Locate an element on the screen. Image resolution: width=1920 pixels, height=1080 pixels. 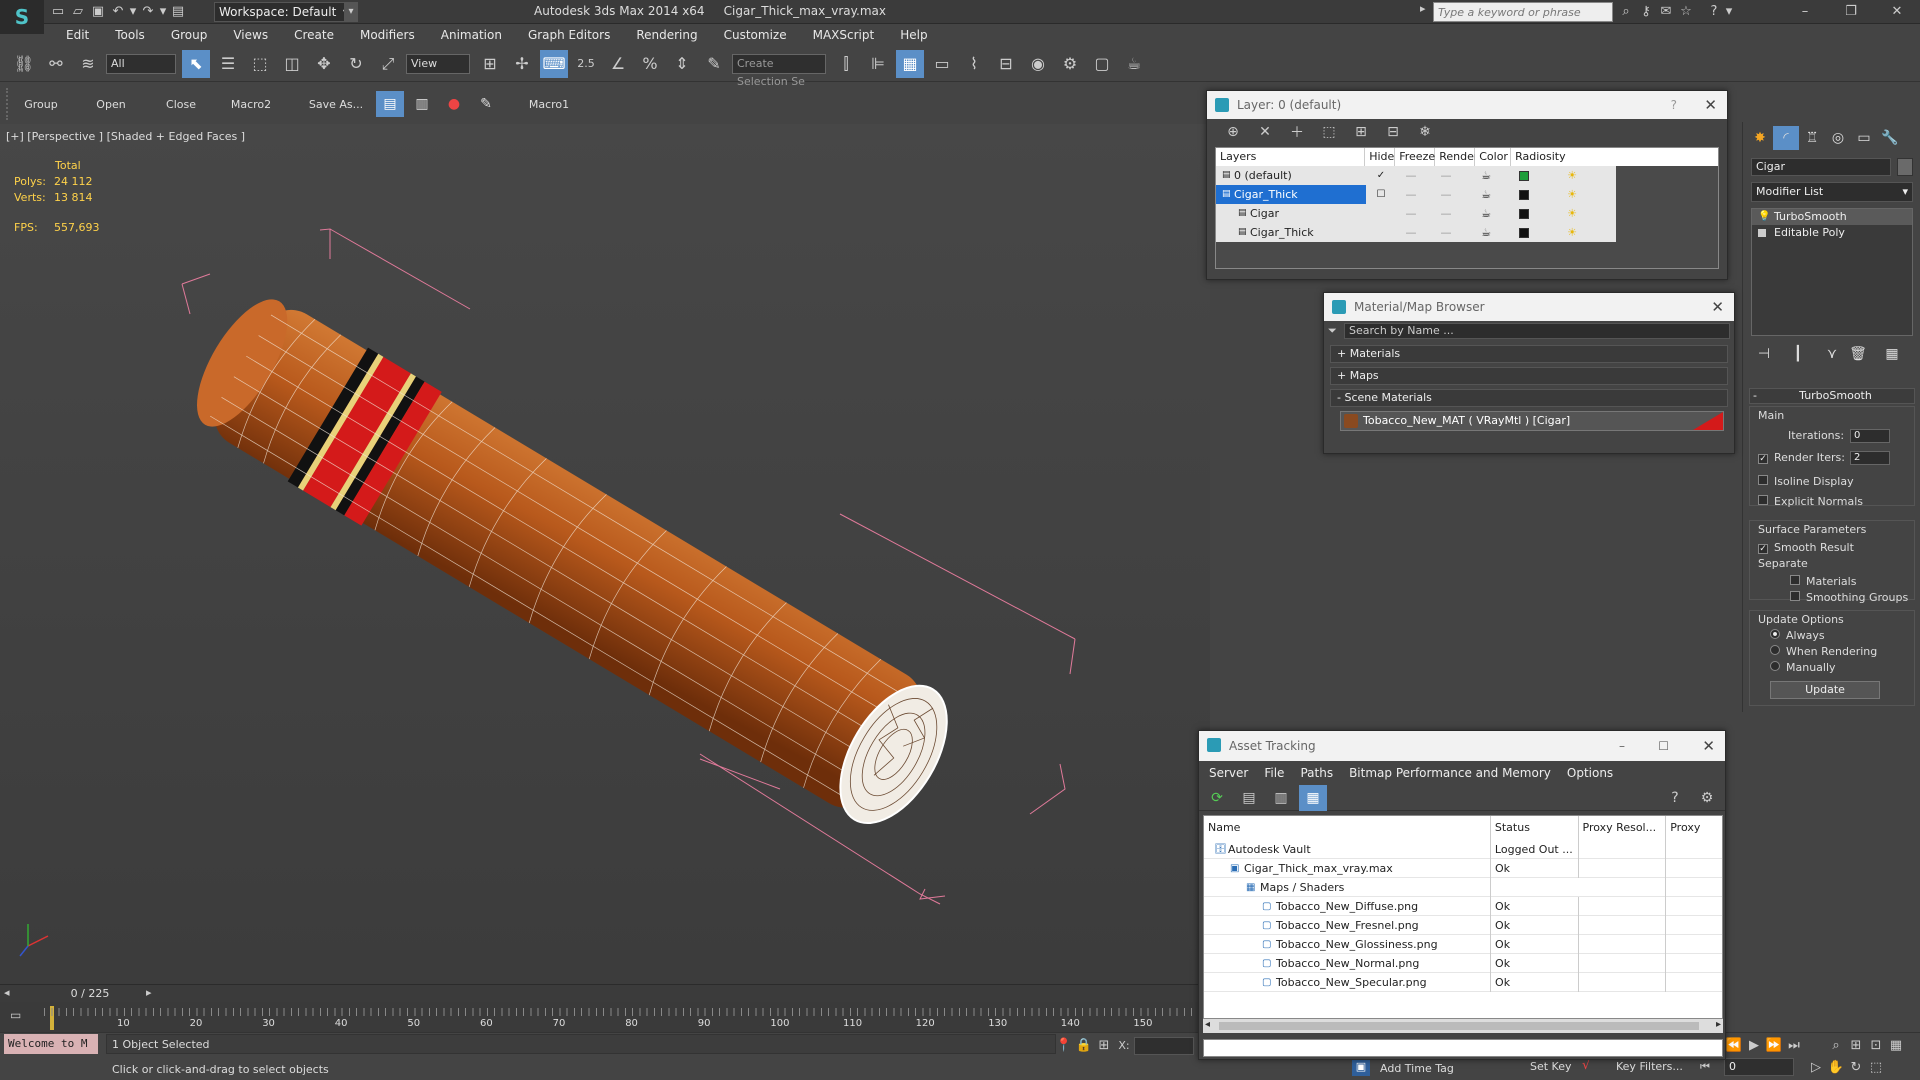
angle-snap-icon: ∠ is located at coordinates (618, 64).